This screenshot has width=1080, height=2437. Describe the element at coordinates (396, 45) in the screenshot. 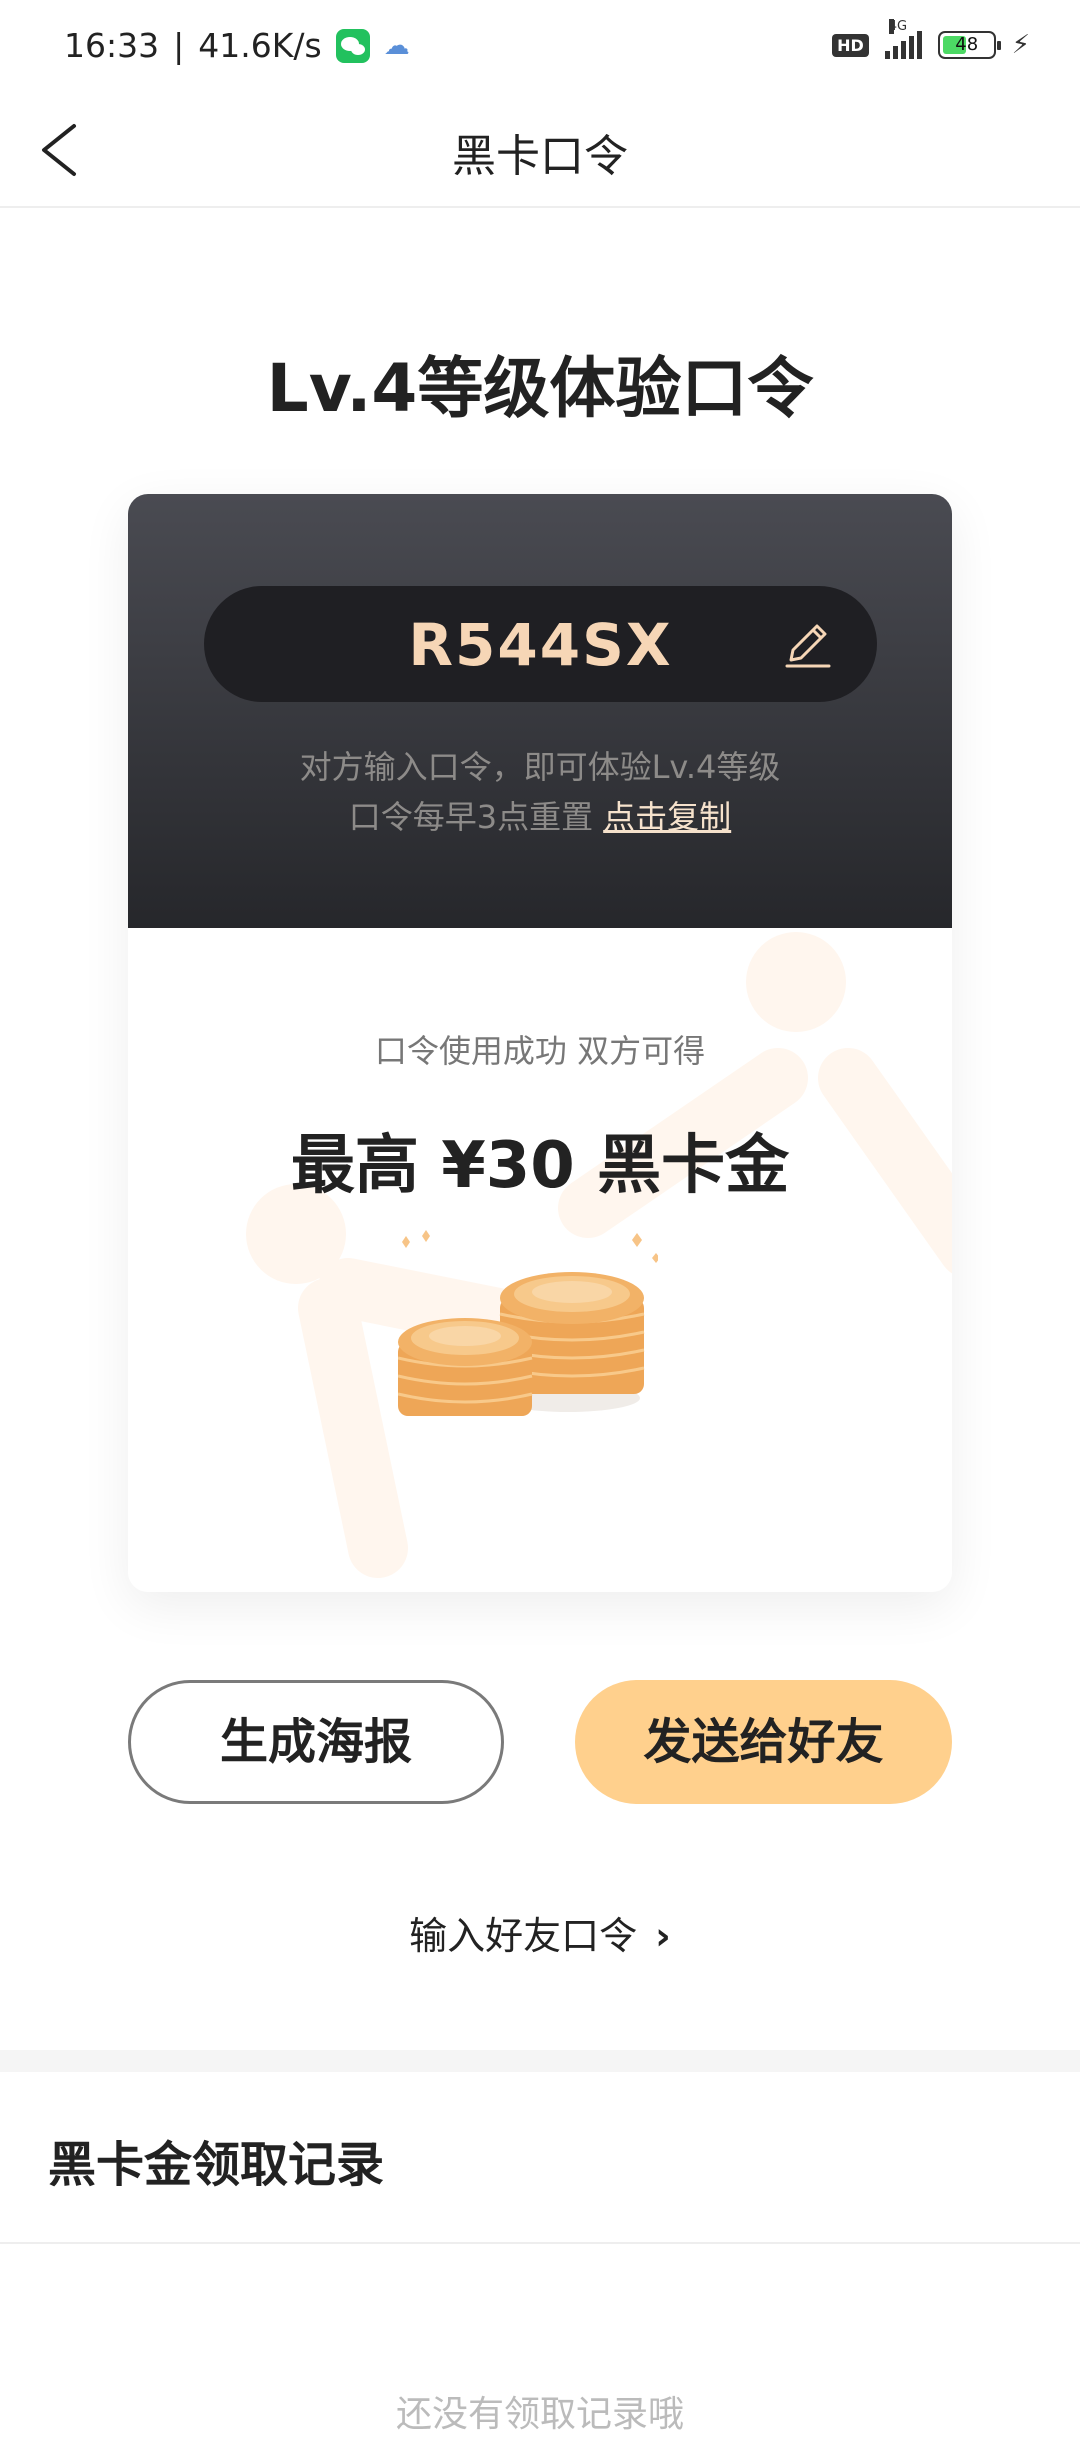

I see `cloud-icon: ☁` at that location.